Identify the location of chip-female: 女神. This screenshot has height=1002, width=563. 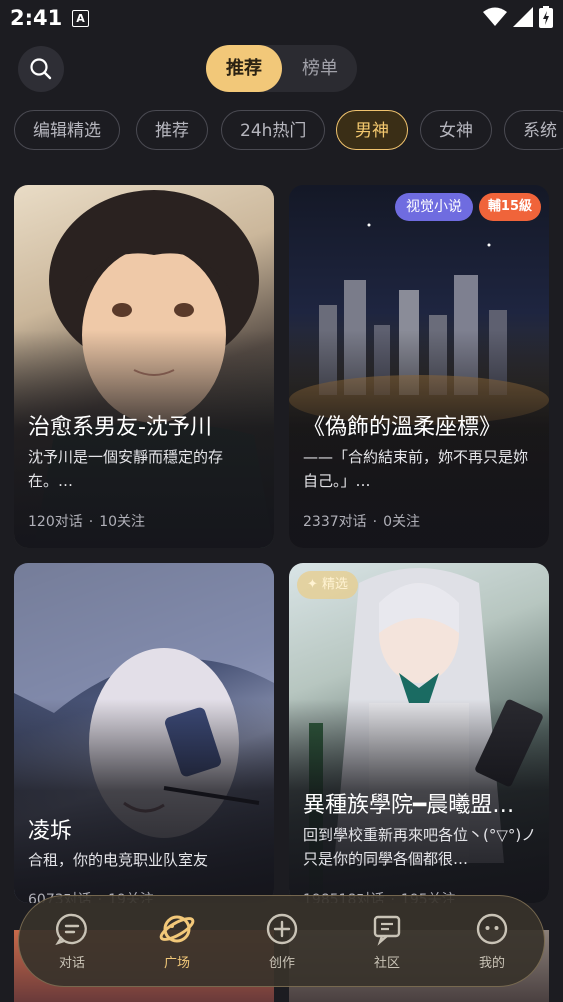
(456, 130).